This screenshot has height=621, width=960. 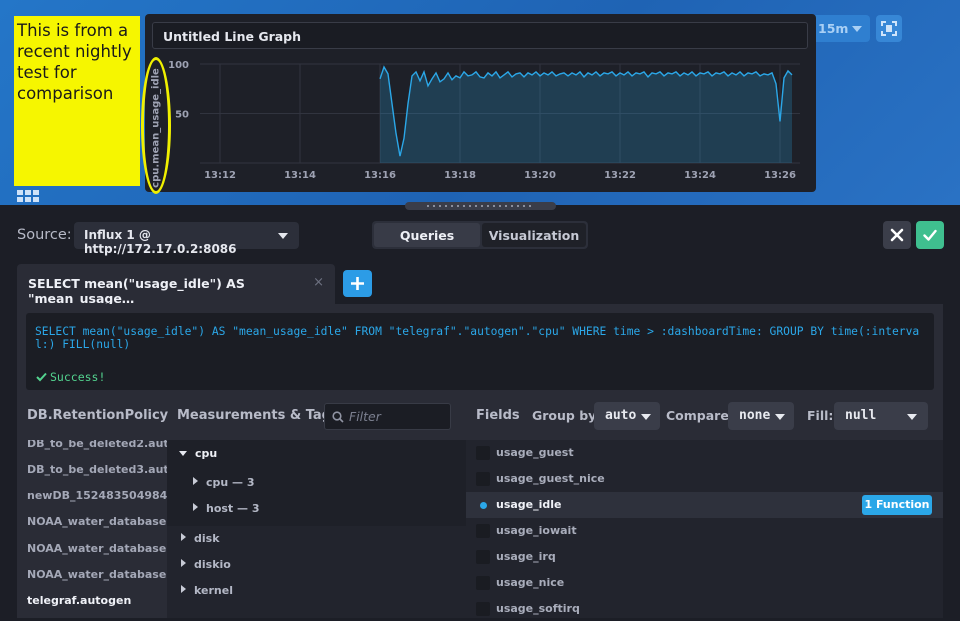 I want to click on x-tick-label: 13:14, so click(x=300, y=175).